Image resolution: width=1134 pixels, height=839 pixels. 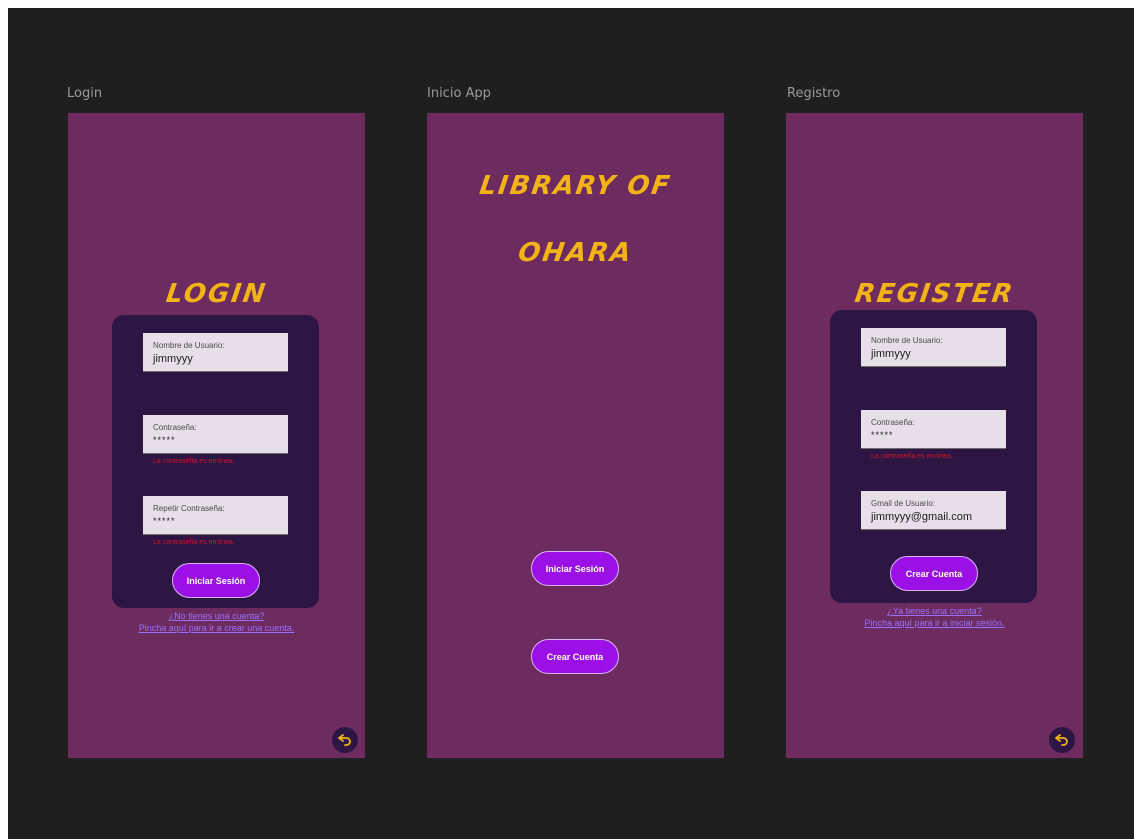 I want to click on start-login-button: Iniciar Sesión, so click(x=575, y=568).